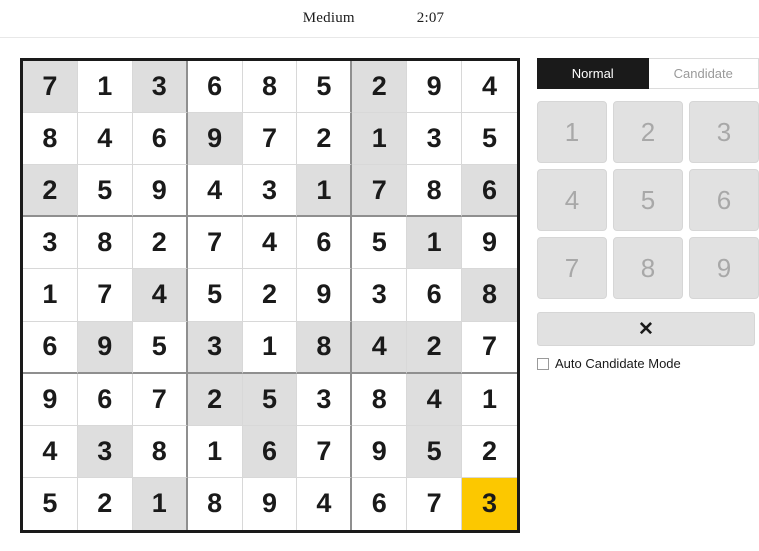 This screenshot has width=759, height=551. Describe the element at coordinates (160, 139) in the screenshot. I see `sudoku-cell-r2c3: 6` at that location.